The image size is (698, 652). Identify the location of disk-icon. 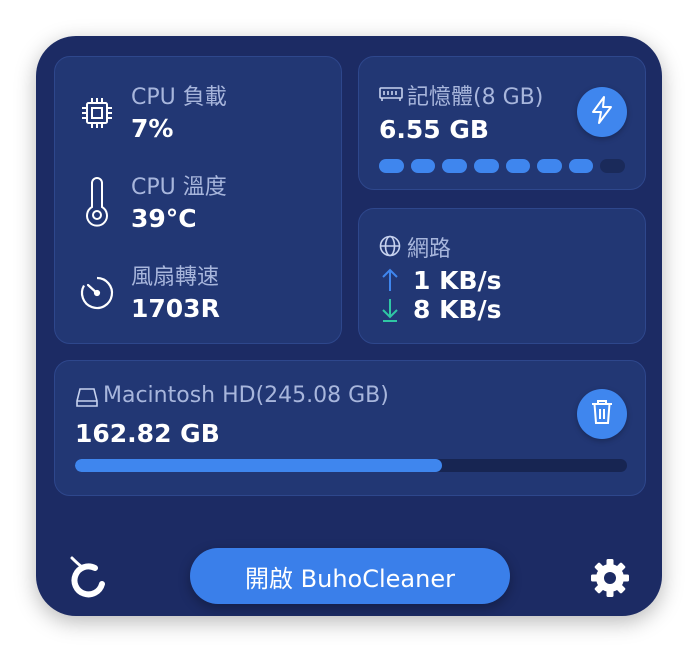
(87, 398).